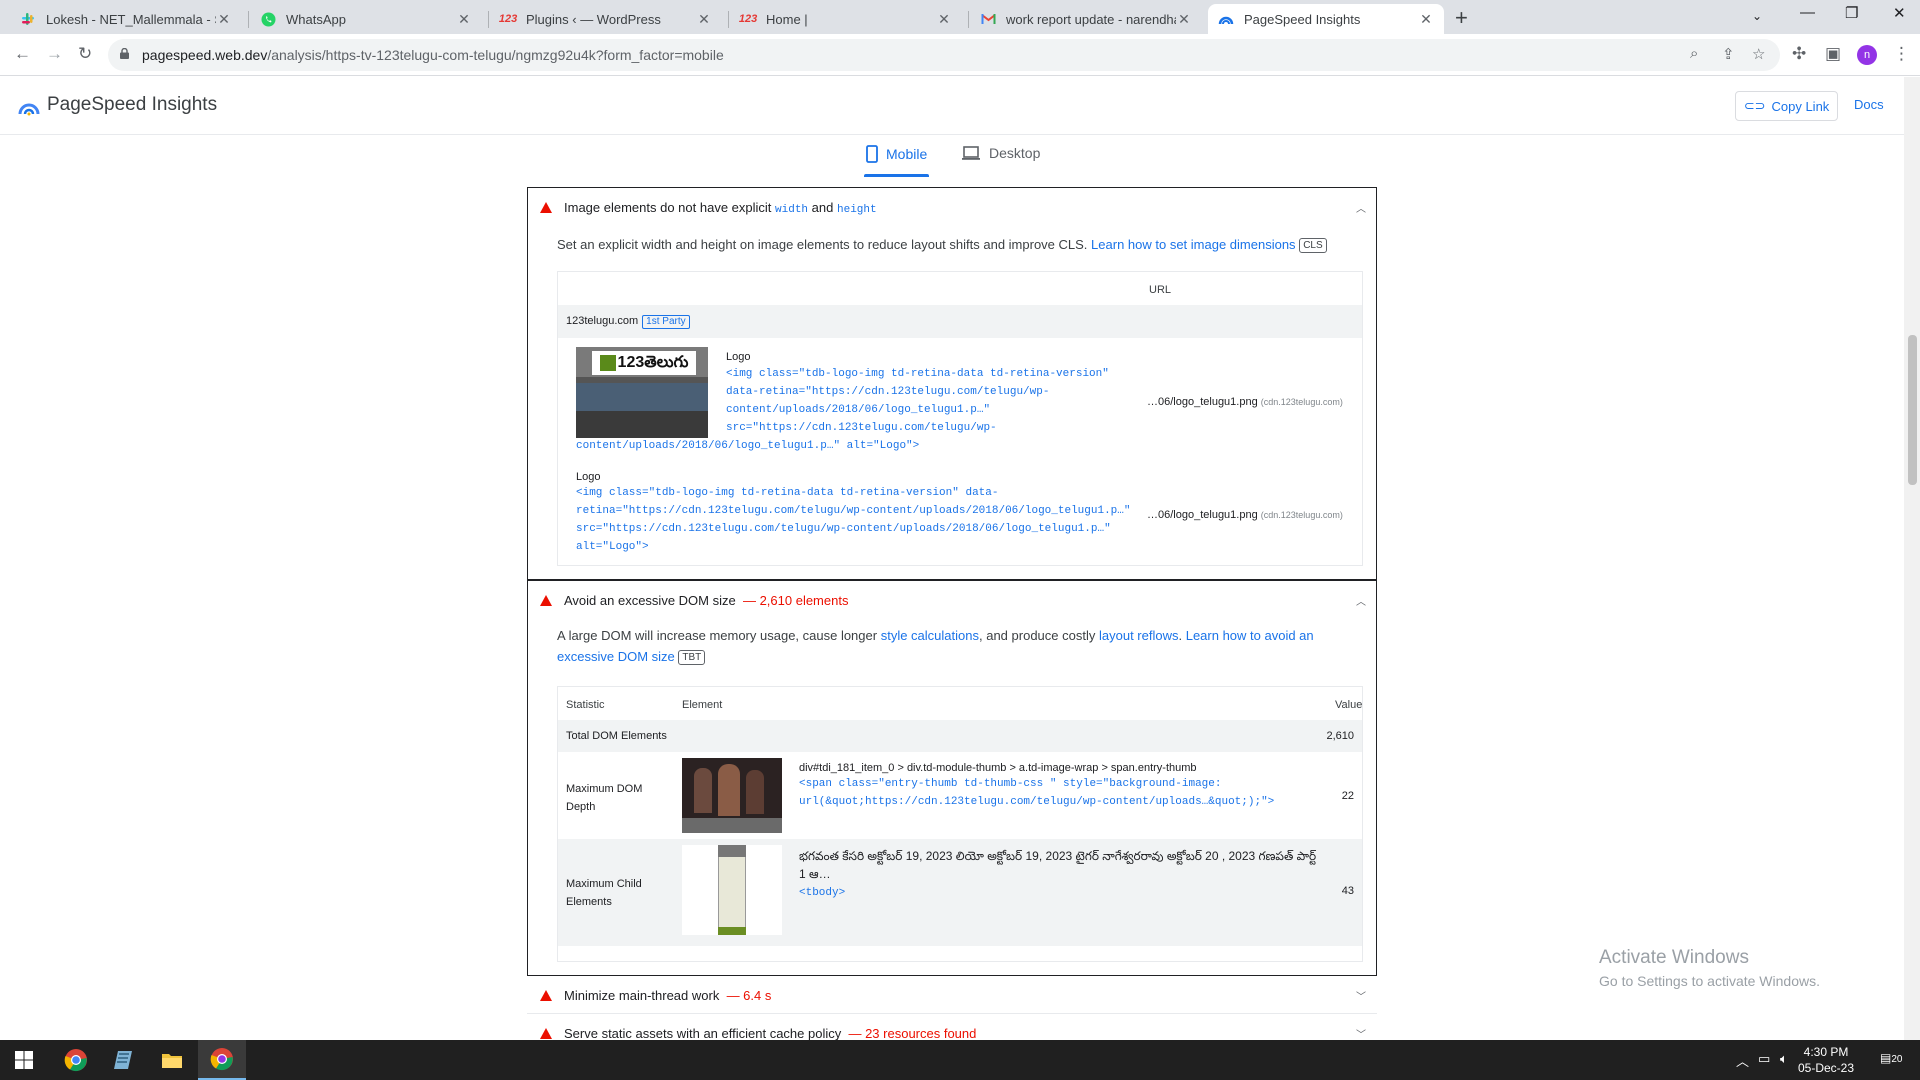 This screenshot has width=1920, height=1080. Describe the element at coordinates (1869, 104) in the screenshot. I see `docs-link: Docs` at that location.